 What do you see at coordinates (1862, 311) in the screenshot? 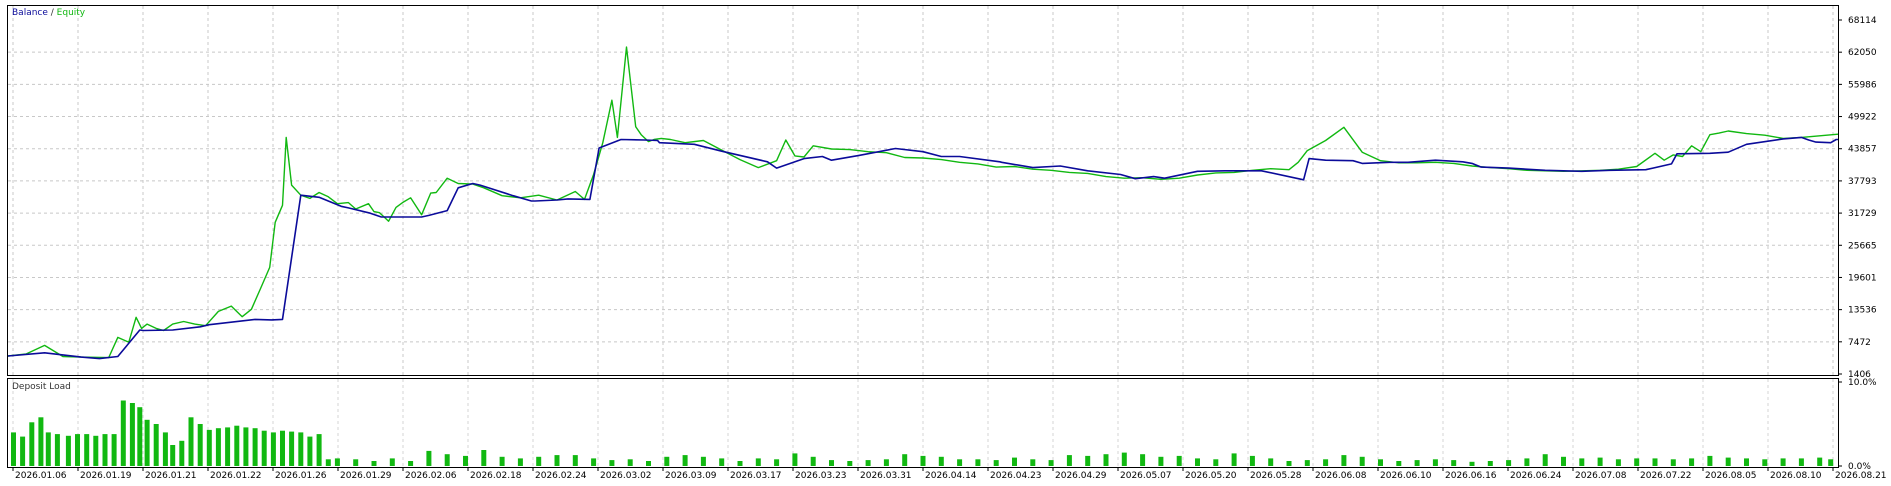
I see `y-tick-label: 13536` at bounding box center [1862, 311].